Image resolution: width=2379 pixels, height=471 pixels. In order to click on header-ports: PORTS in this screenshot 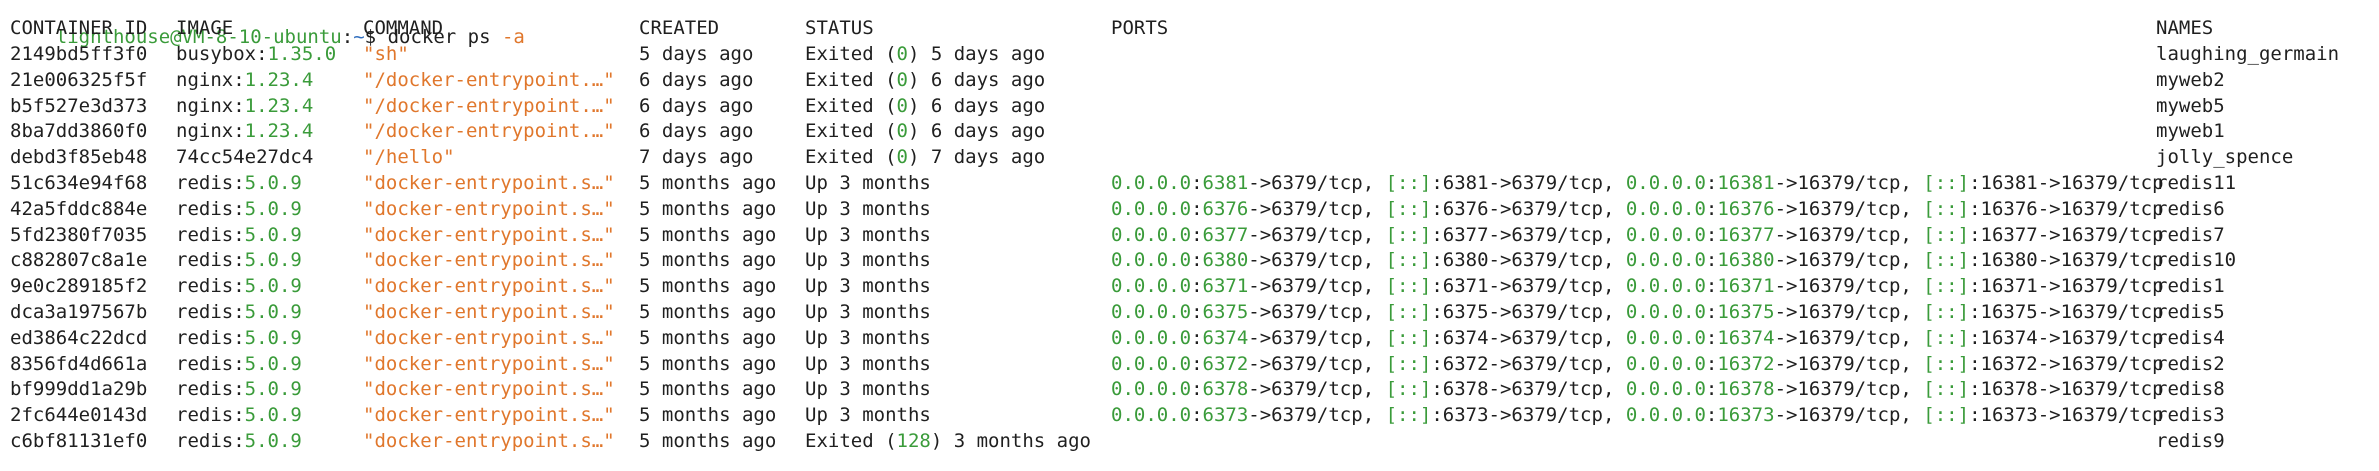, I will do `click(1140, 28)`.